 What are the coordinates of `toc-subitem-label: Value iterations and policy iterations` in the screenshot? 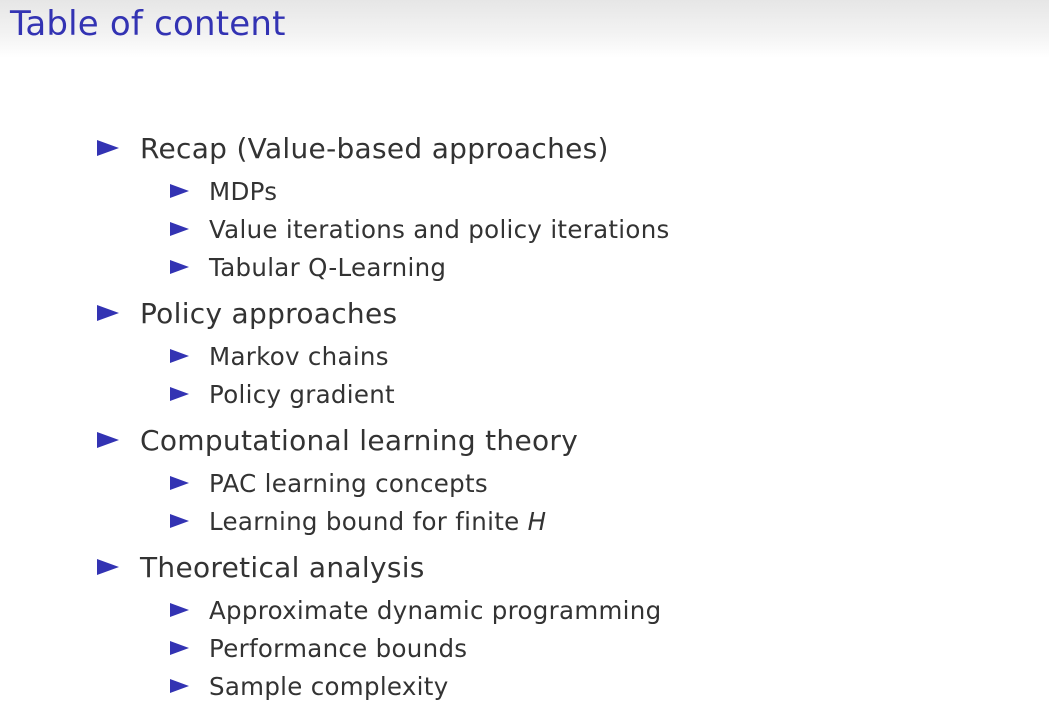 It's located at (439, 229).